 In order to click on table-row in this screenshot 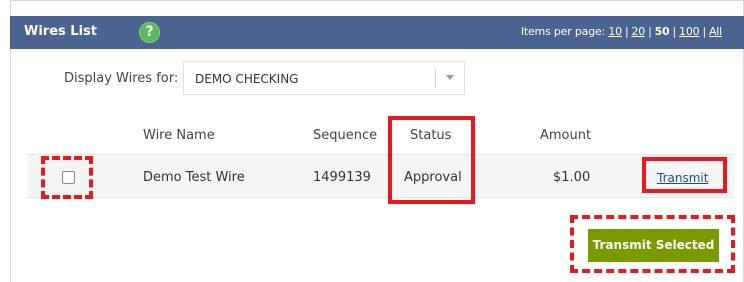, I will do `click(381, 176)`.